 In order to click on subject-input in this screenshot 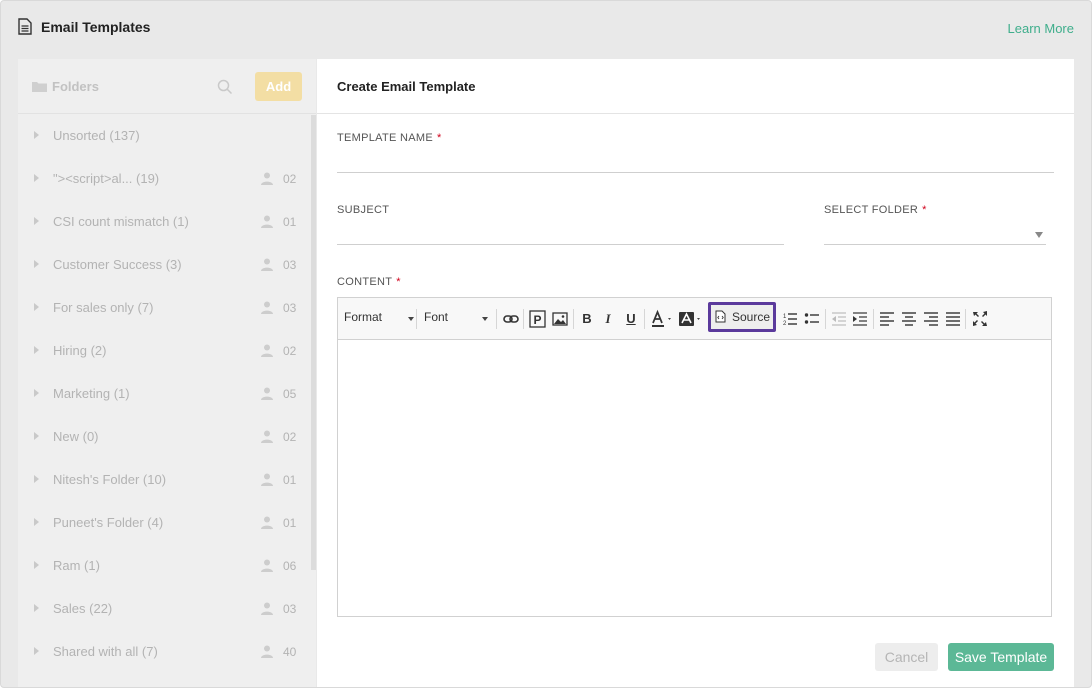, I will do `click(560, 234)`.